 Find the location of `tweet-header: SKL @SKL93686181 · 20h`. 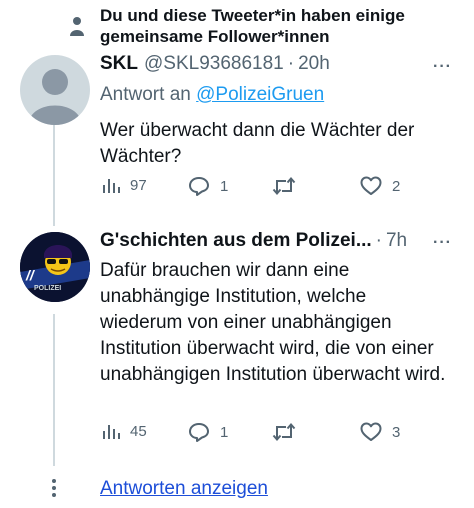

tweet-header: SKL @SKL93686181 · 20h is located at coordinates (215, 66).